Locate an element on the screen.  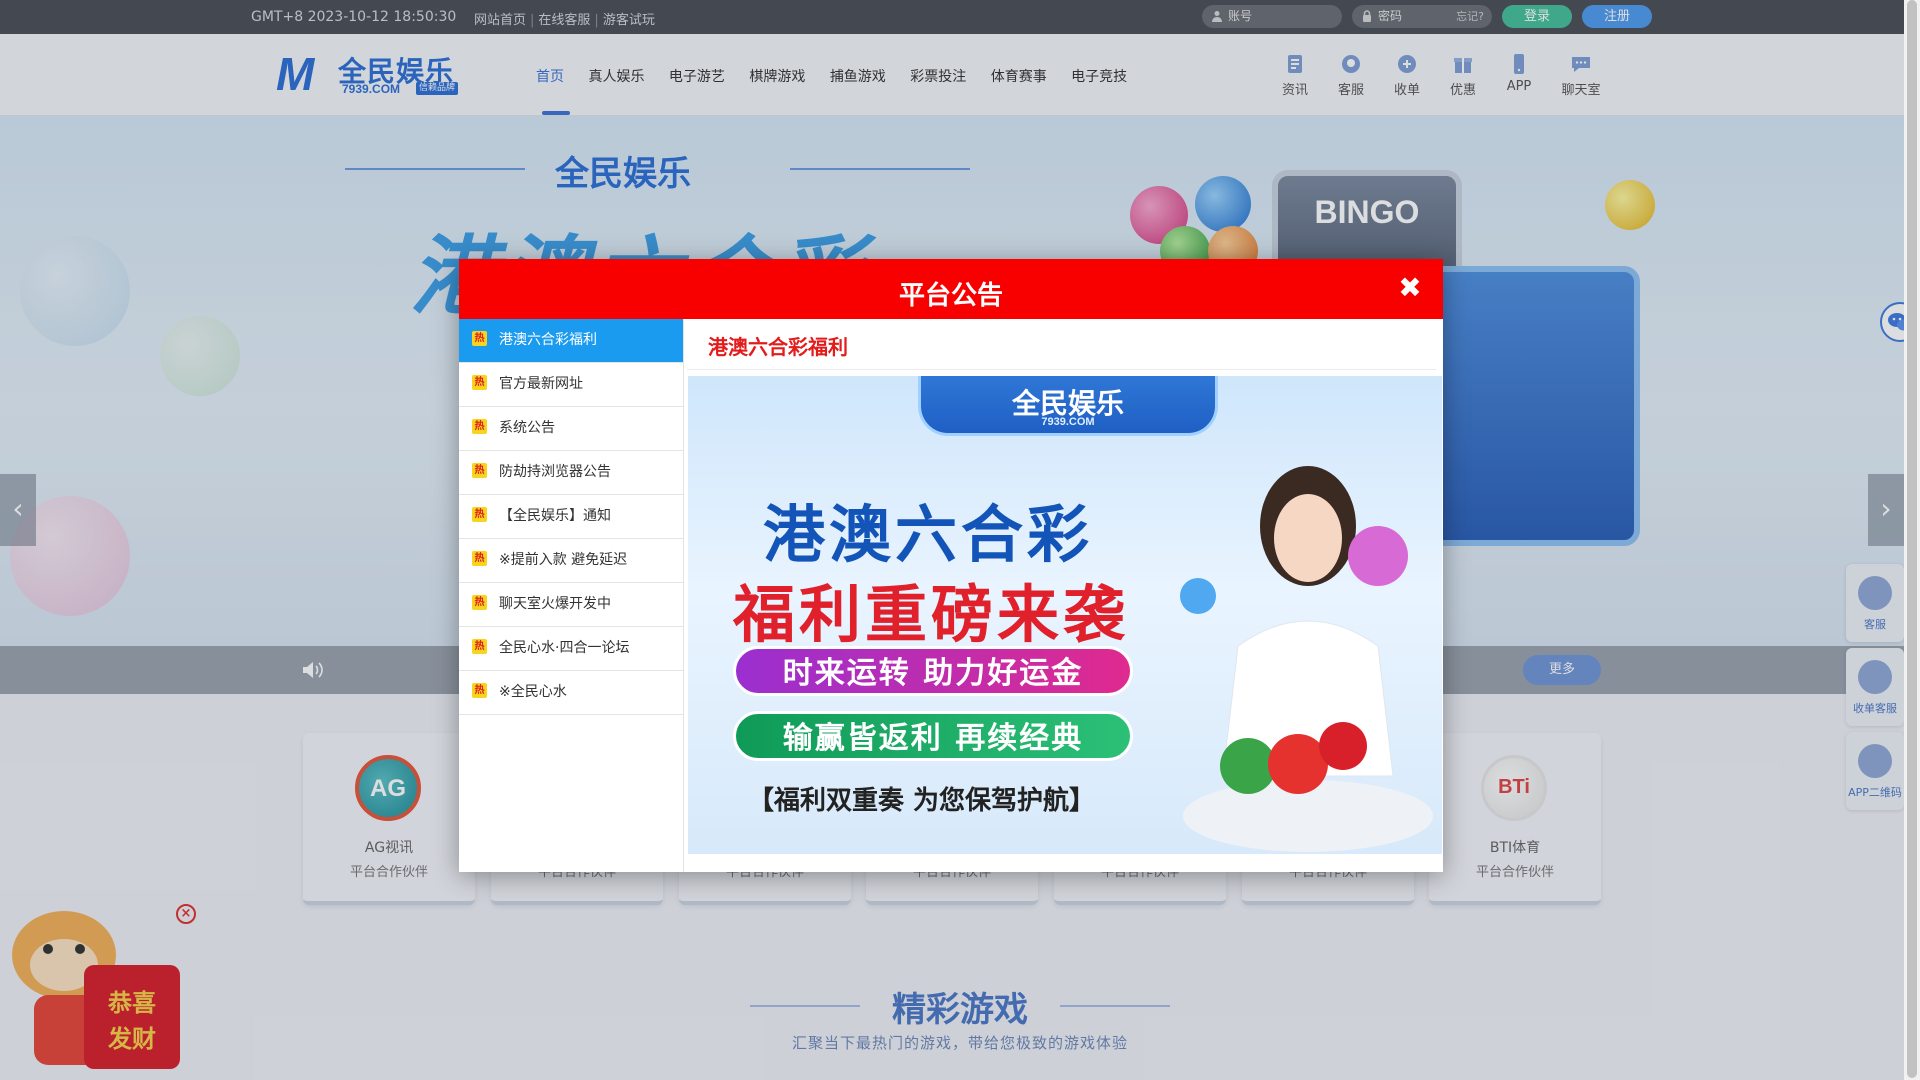
modal-title: 平台公告 is located at coordinates (950, 296).